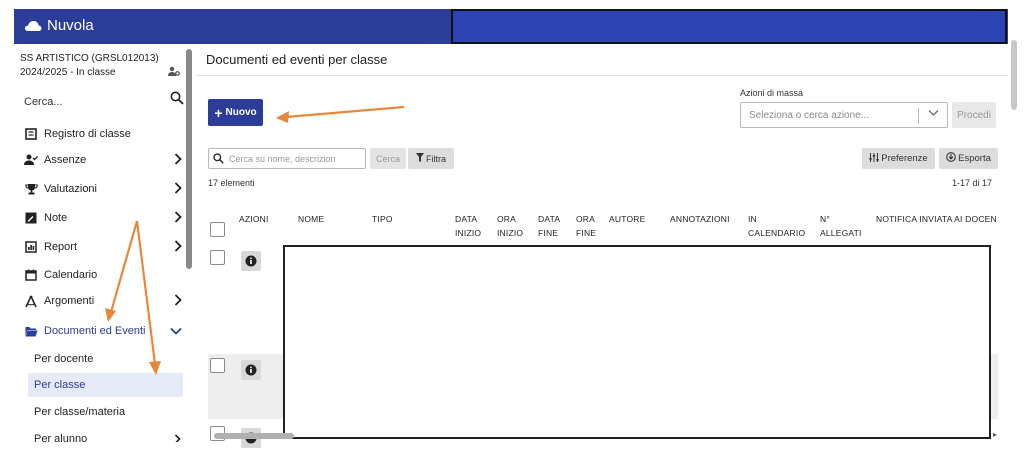  What do you see at coordinates (31, 301) in the screenshot?
I see `compass-icon` at bounding box center [31, 301].